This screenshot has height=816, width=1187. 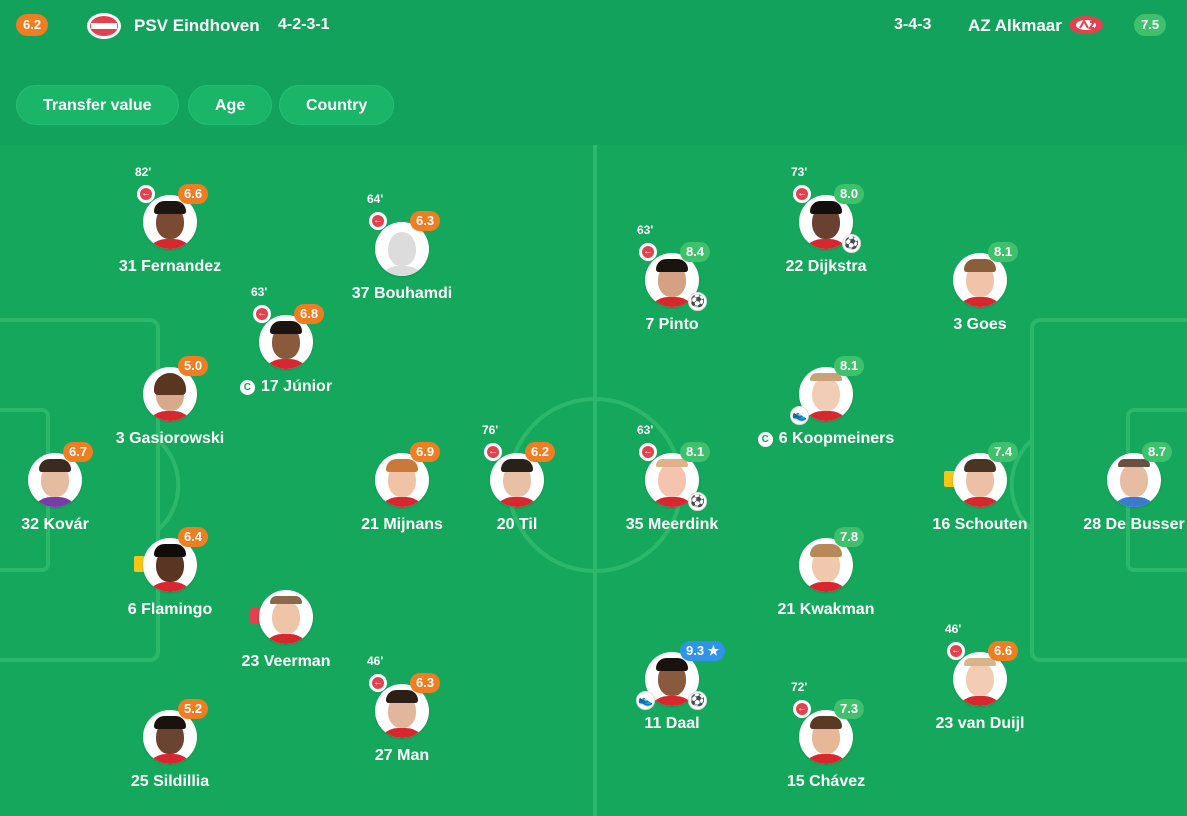 I want to click on filter-transfer-value: Transfer value, so click(x=97, y=105).